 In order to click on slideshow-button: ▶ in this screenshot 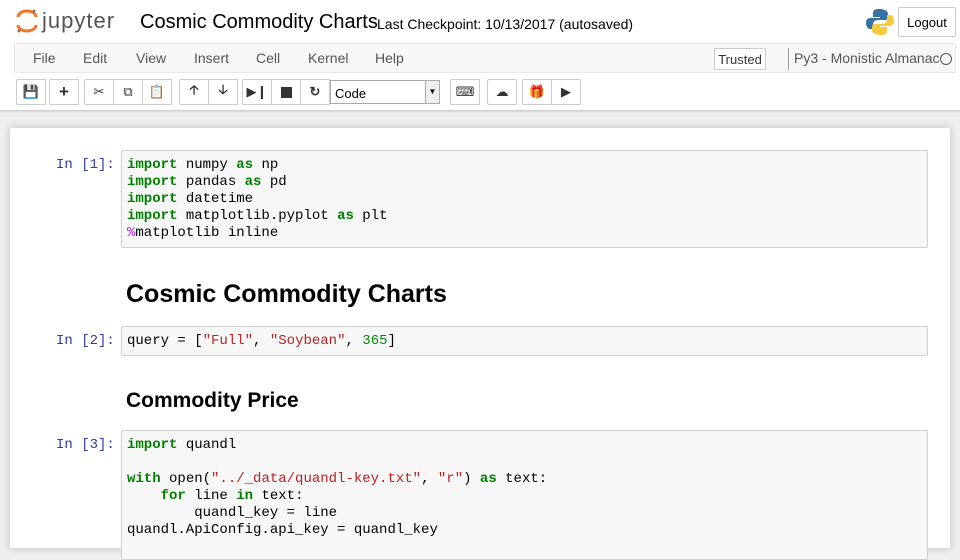, I will do `click(566, 92)`.